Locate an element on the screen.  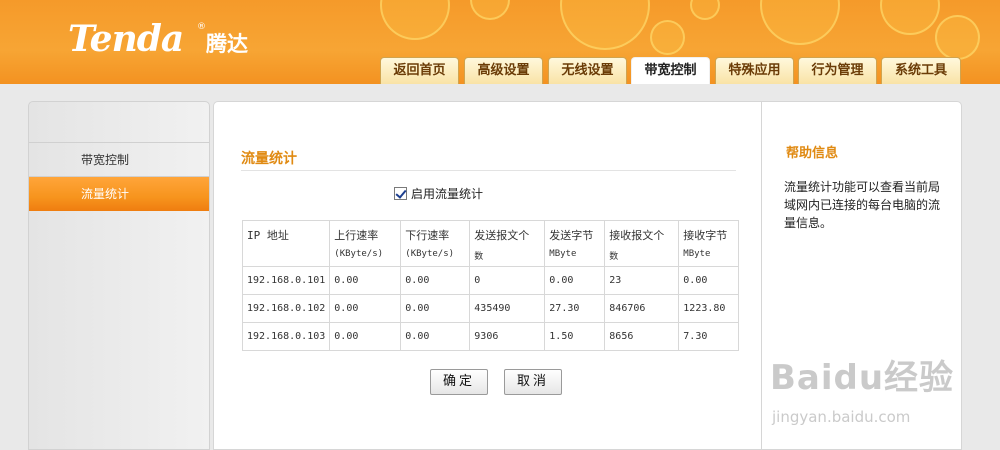
cell-sent-bytes: 1.50 is located at coordinates (575, 336).